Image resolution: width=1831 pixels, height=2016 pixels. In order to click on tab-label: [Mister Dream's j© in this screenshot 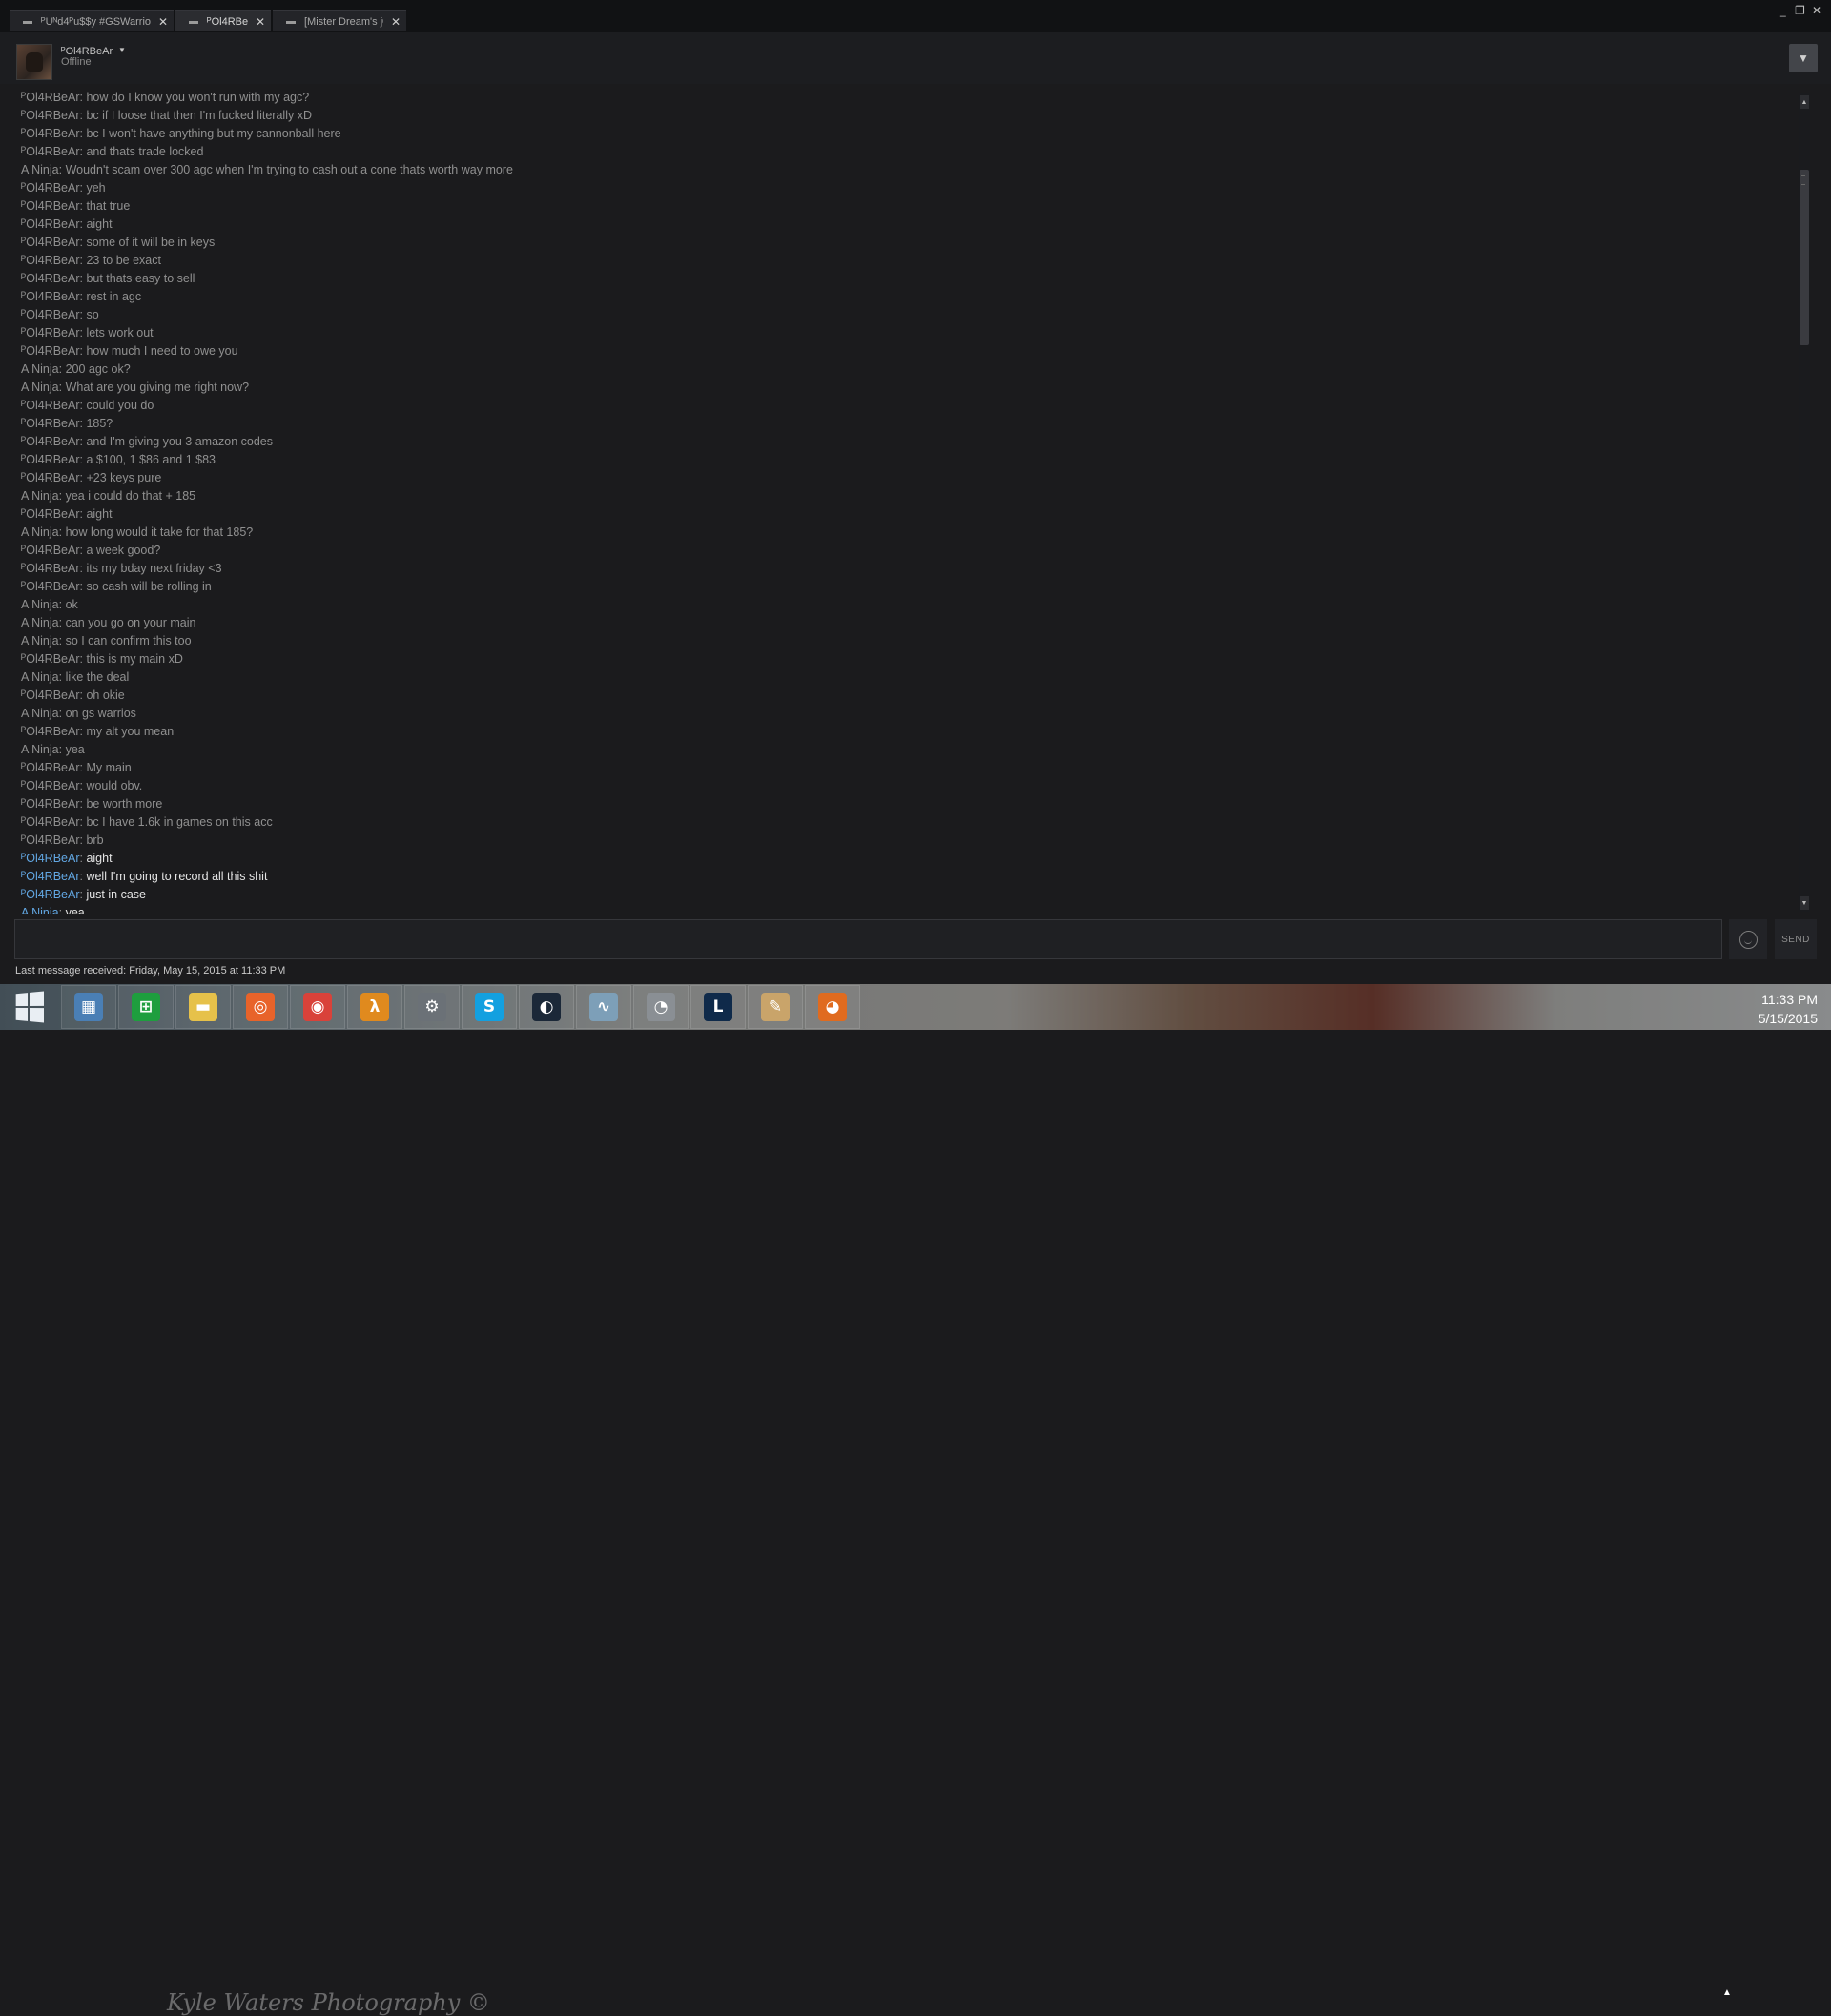, I will do `click(343, 21)`.